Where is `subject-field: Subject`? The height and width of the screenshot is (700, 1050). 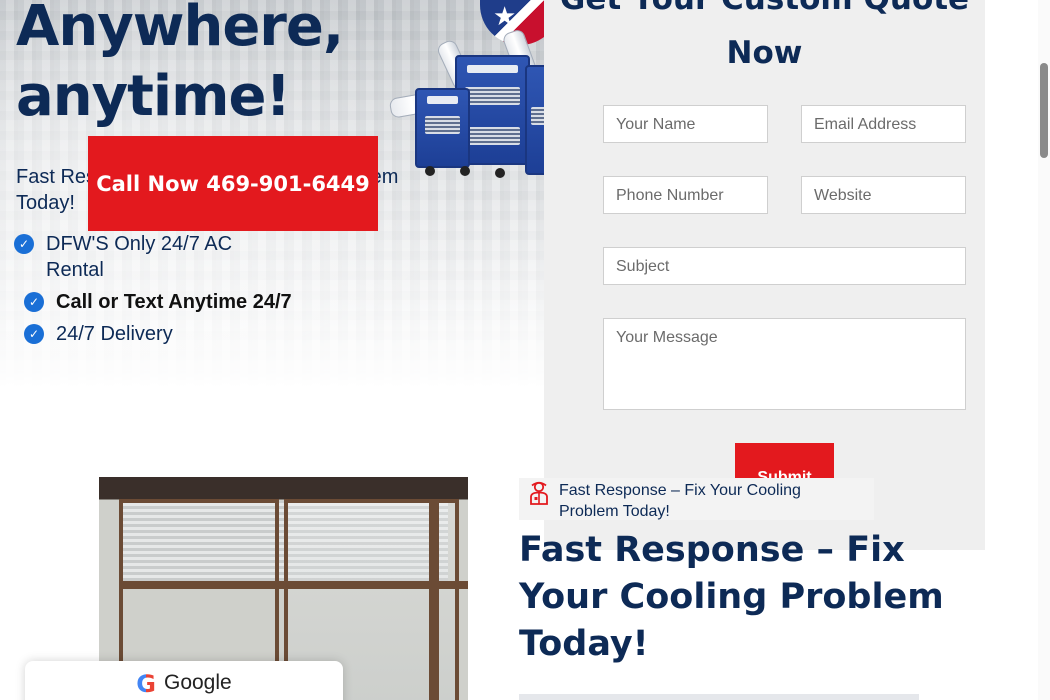
subject-field: Subject is located at coordinates (784, 266).